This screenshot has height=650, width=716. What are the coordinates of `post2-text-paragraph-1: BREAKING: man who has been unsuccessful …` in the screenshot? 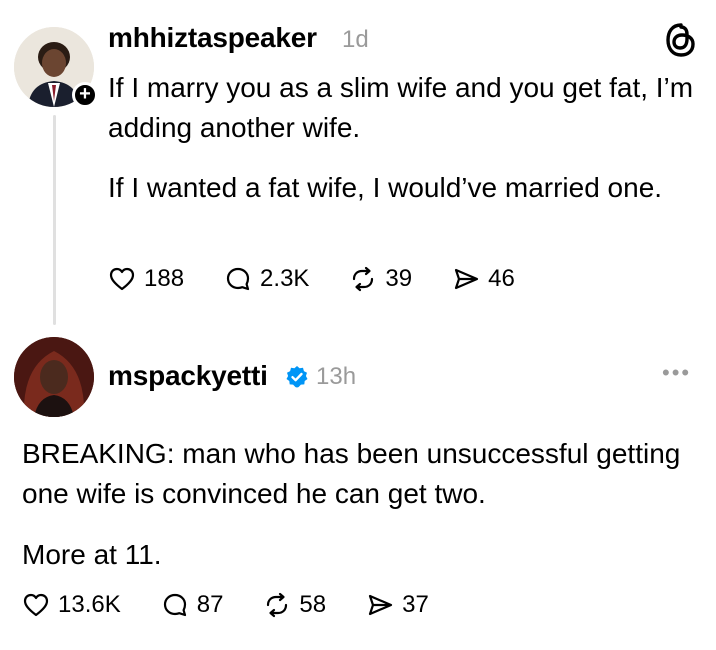 It's located at (351, 473).